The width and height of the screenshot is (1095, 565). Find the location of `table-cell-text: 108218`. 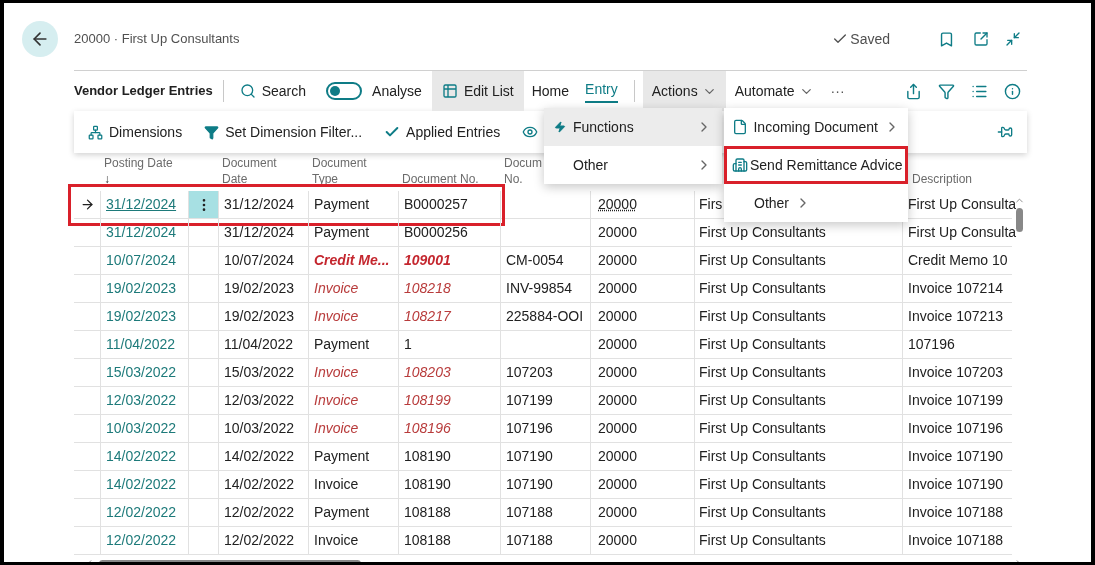

table-cell-text: 108218 is located at coordinates (427, 288).